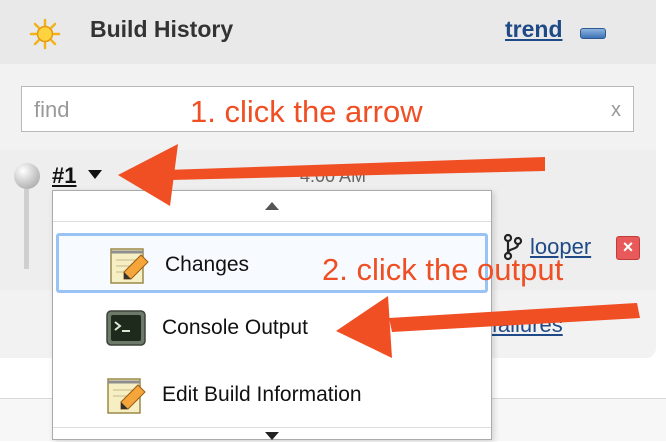  What do you see at coordinates (628, 248) in the screenshot?
I see `delete-build-icon: ×` at bounding box center [628, 248].